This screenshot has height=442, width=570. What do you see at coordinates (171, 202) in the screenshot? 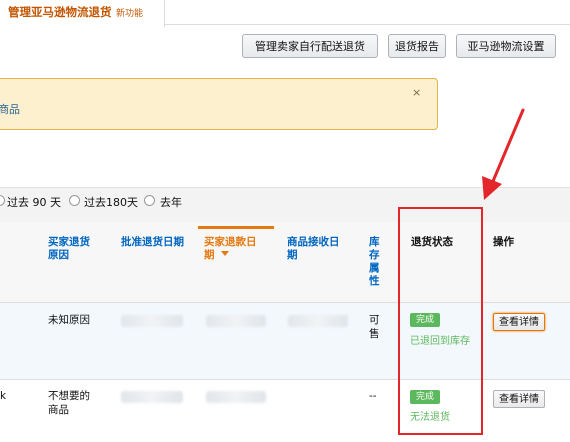
I see `filter-label-year: 去年` at bounding box center [171, 202].